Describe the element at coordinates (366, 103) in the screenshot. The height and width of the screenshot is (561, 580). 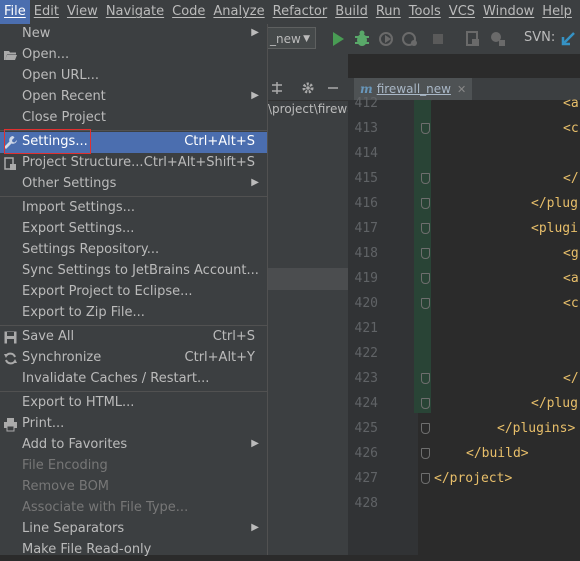
I see `line-number: 412` at that location.